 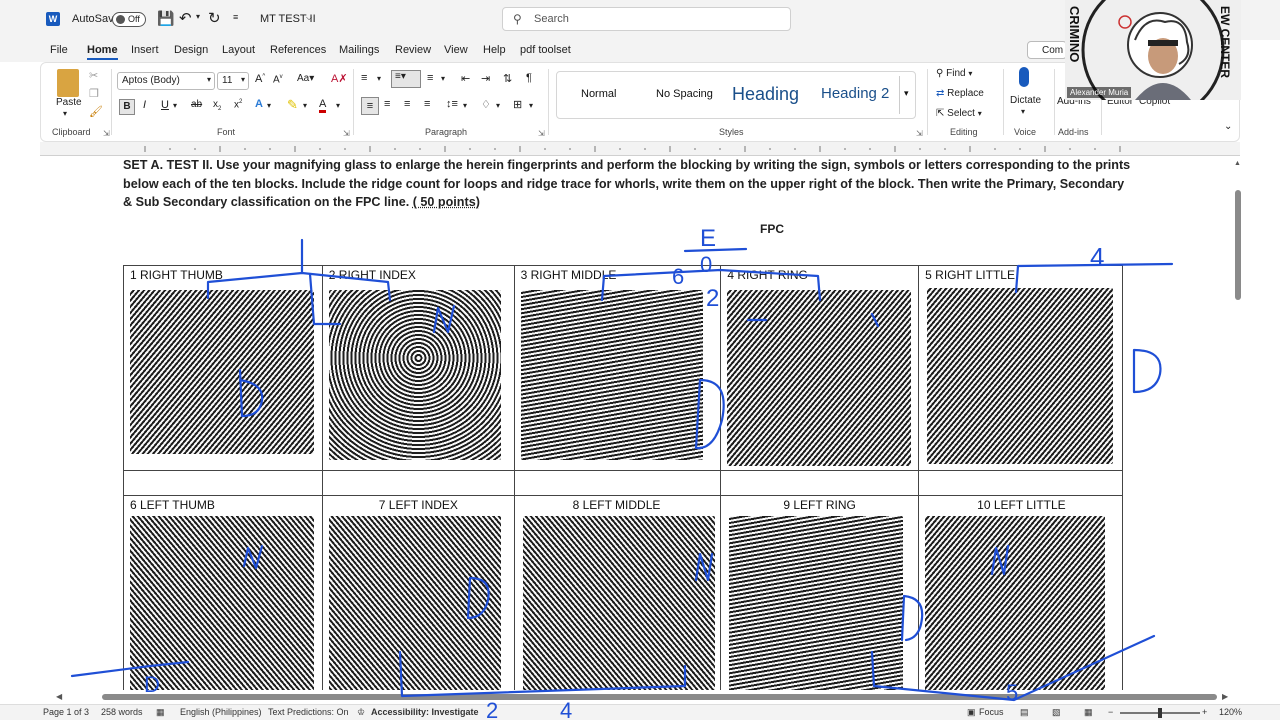 I want to click on paste-icon, so click(x=68, y=83).